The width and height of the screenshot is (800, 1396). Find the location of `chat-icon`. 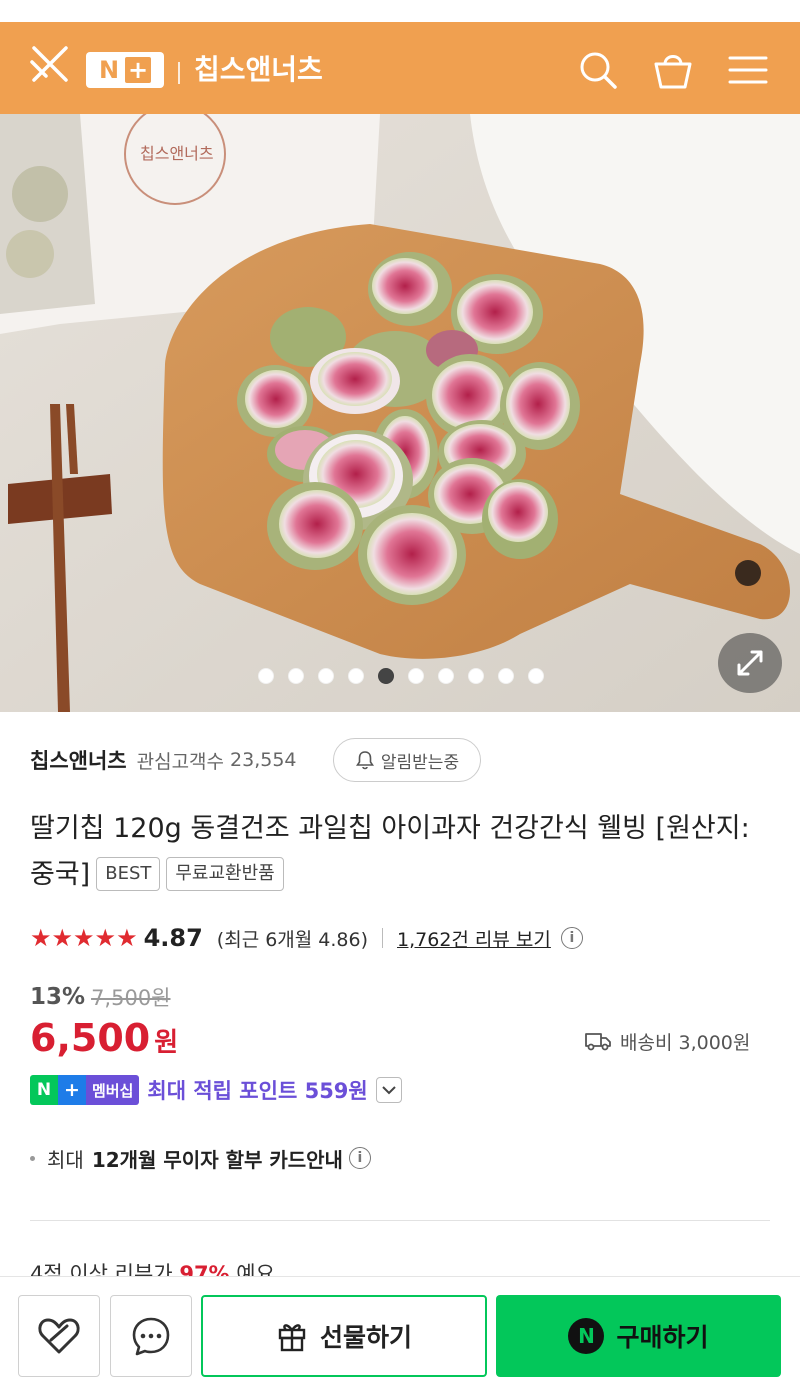

chat-icon is located at coordinates (151, 1336).